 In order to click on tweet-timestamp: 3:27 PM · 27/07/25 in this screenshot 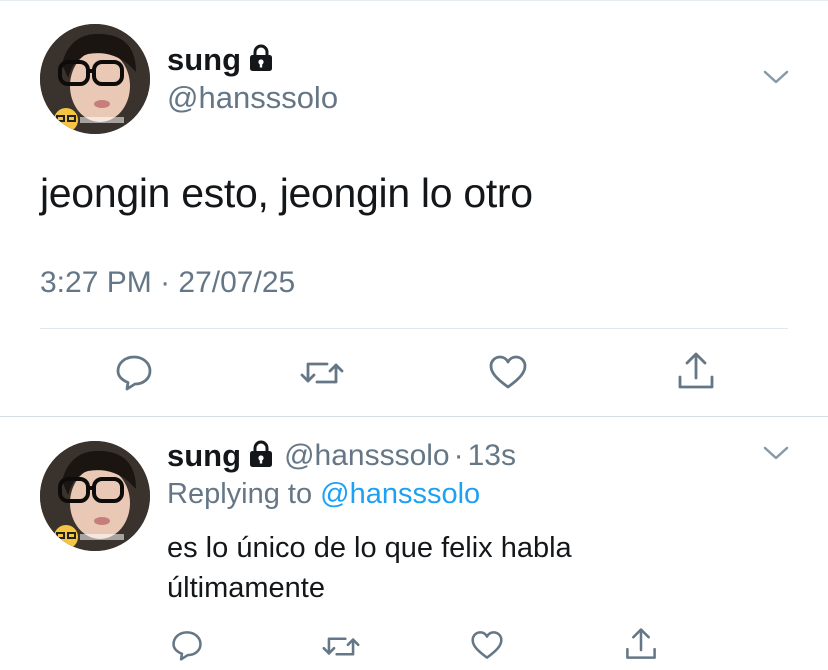, I will do `click(167, 283)`.